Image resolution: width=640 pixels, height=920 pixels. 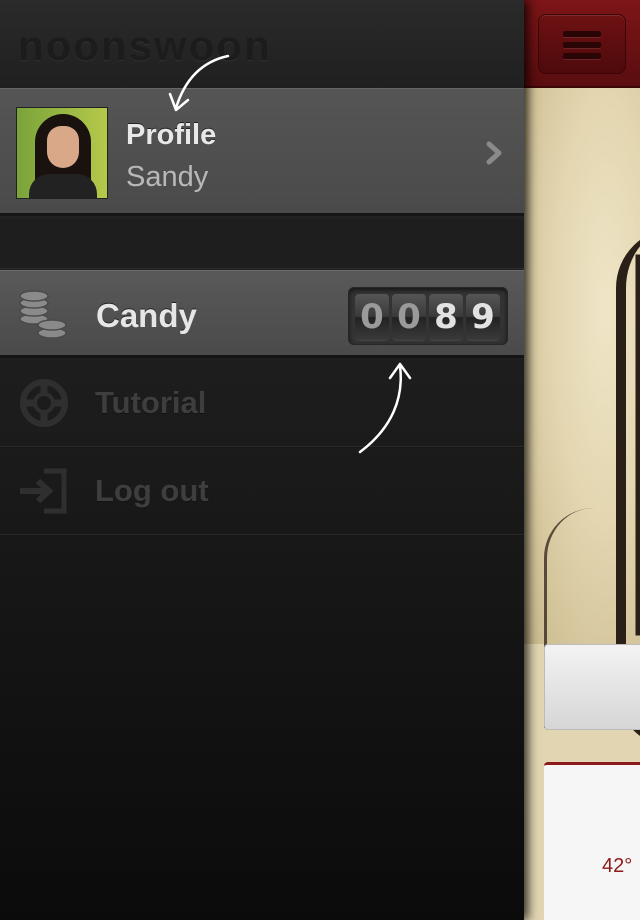 What do you see at coordinates (582, 418) in the screenshot?
I see `main-photo` at bounding box center [582, 418].